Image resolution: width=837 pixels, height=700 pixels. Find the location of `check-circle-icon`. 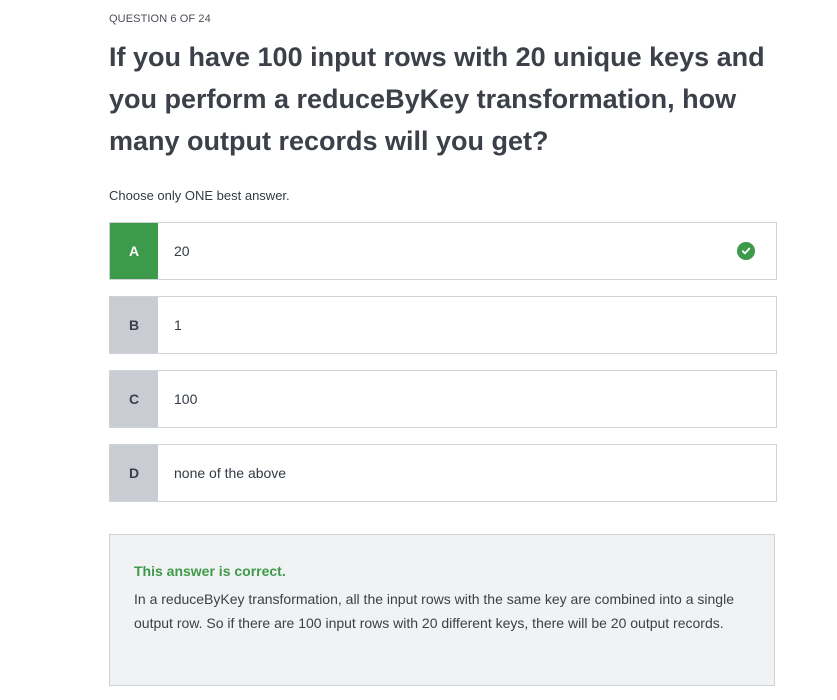

check-circle-icon is located at coordinates (746, 251).